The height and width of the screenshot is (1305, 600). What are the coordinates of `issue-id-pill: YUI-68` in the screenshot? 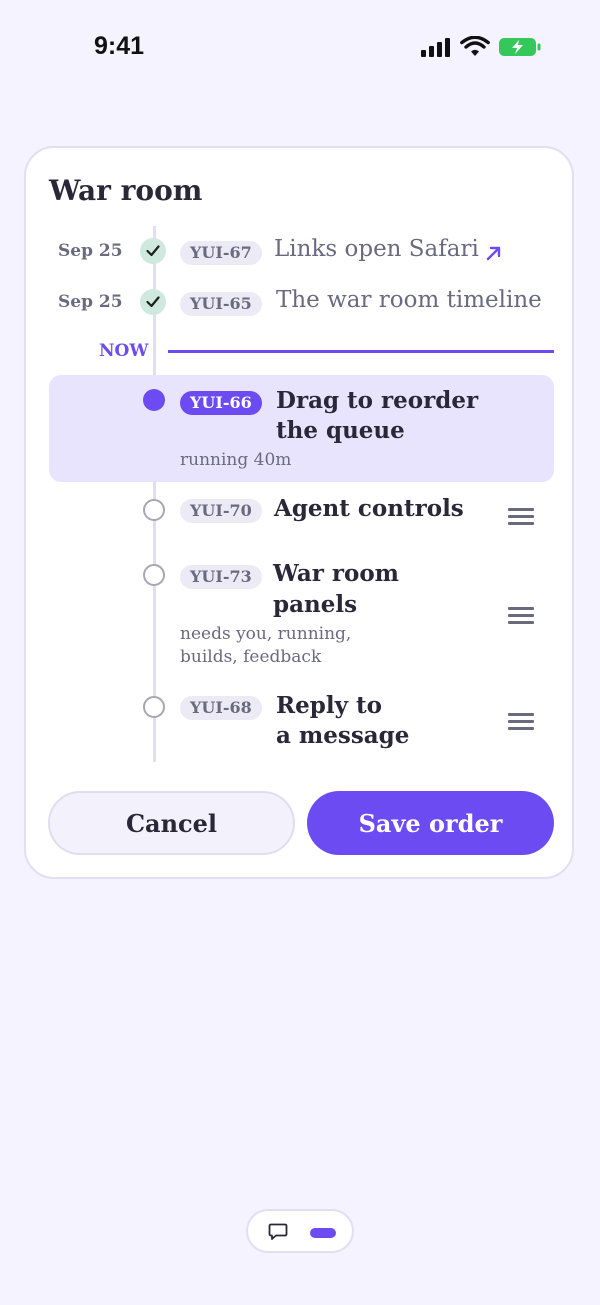 It's located at (221, 708).